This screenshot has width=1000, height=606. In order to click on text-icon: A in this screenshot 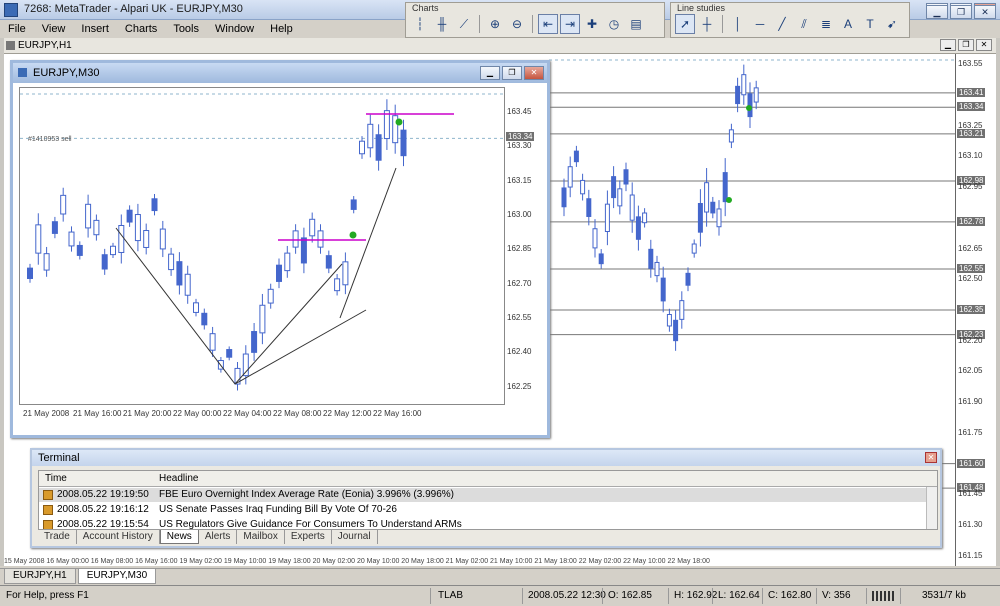, I will do `click(848, 24)`.